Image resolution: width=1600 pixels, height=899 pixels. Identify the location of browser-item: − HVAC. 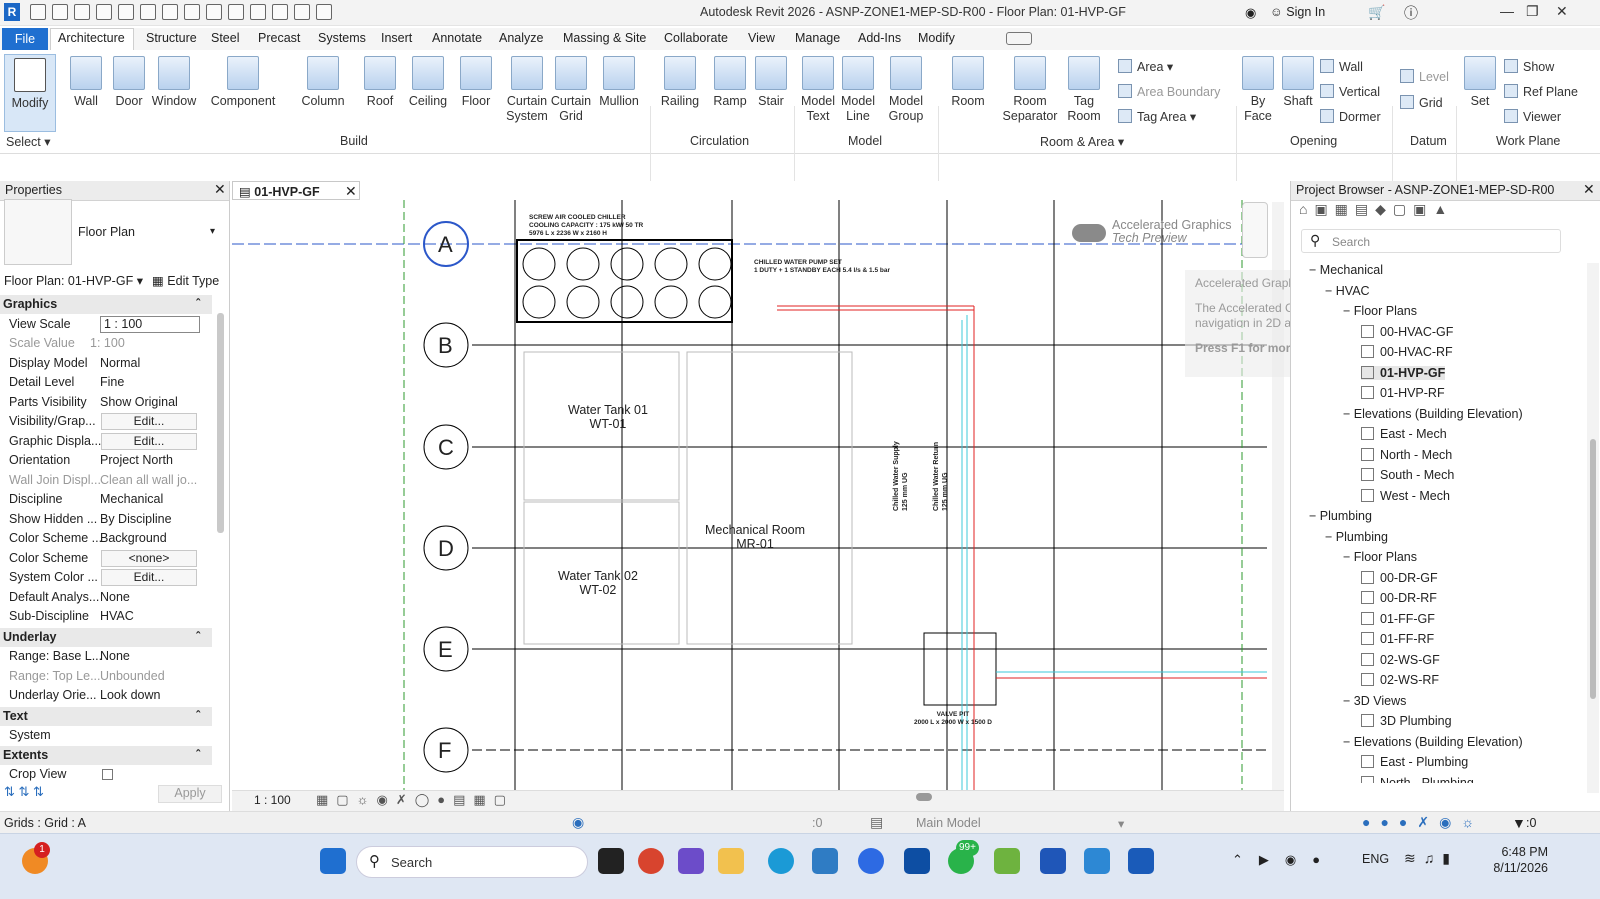
(1347, 291).